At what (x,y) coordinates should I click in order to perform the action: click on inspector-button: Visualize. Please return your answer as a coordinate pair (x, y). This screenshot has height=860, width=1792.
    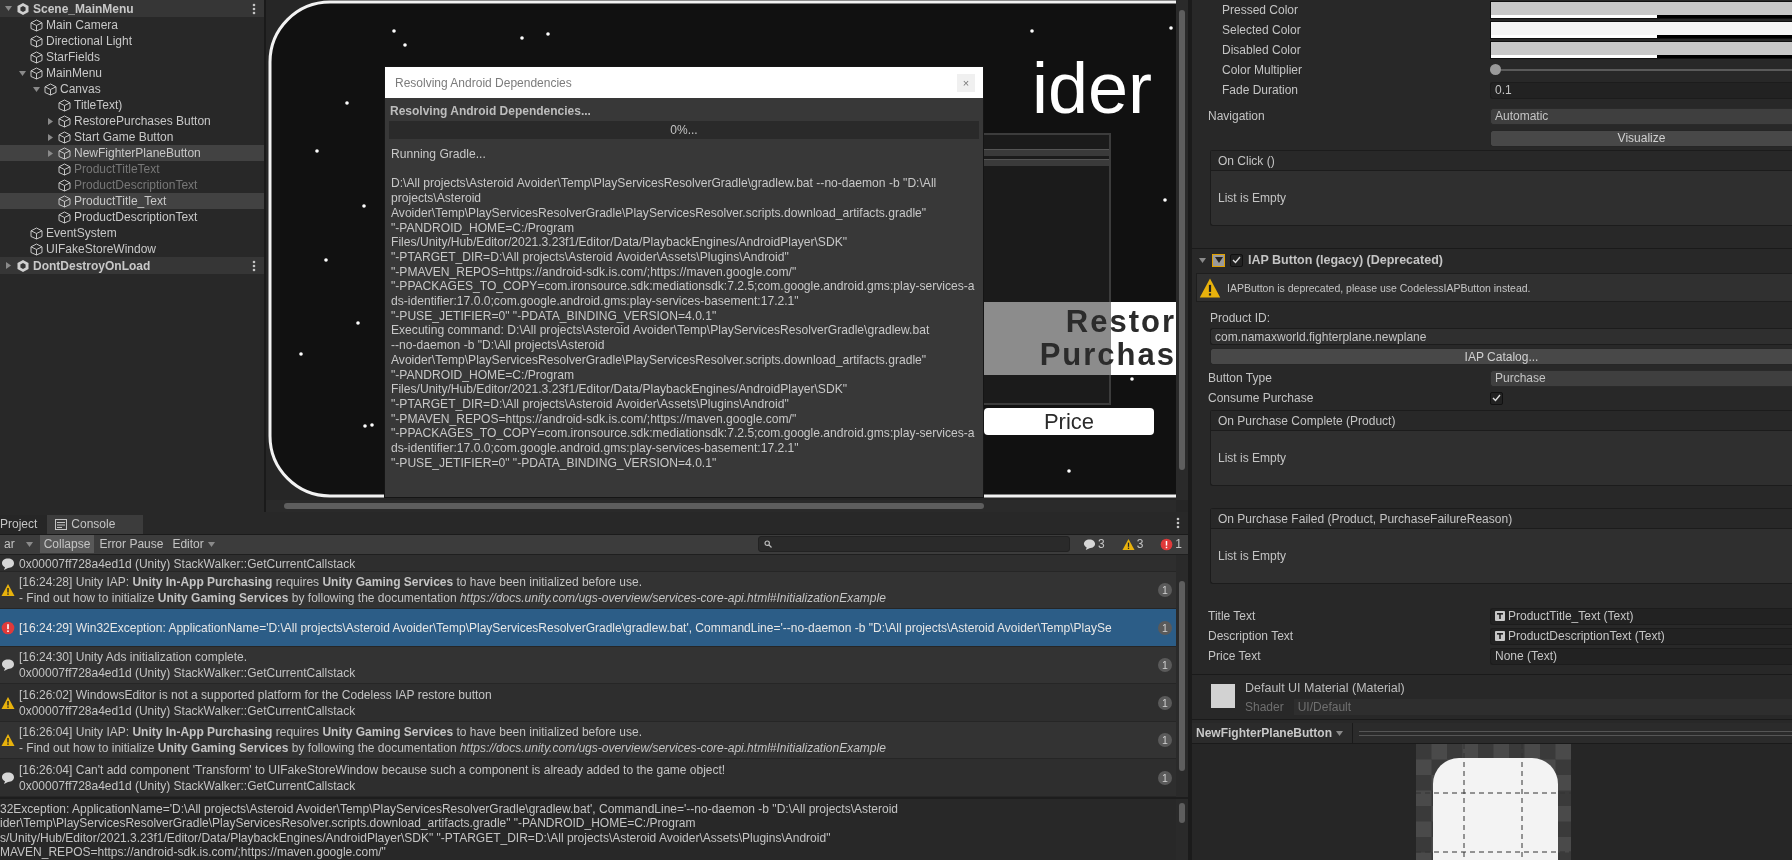
    Looking at the image, I should click on (1641, 138).